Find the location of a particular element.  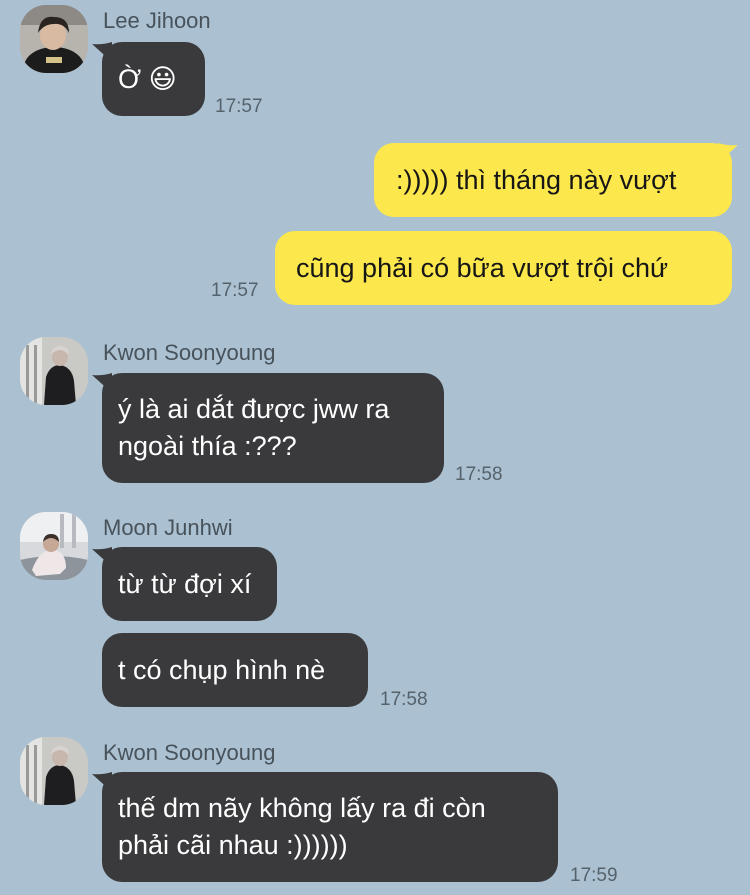

message-line: ngoài thía :??? is located at coordinates (207, 446).